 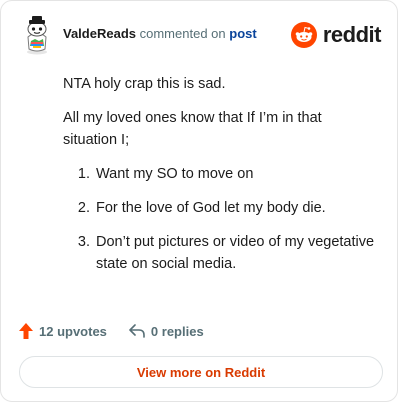 I want to click on comment-header: ValdeReads commented on post reddit, so click(x=200, y=35).